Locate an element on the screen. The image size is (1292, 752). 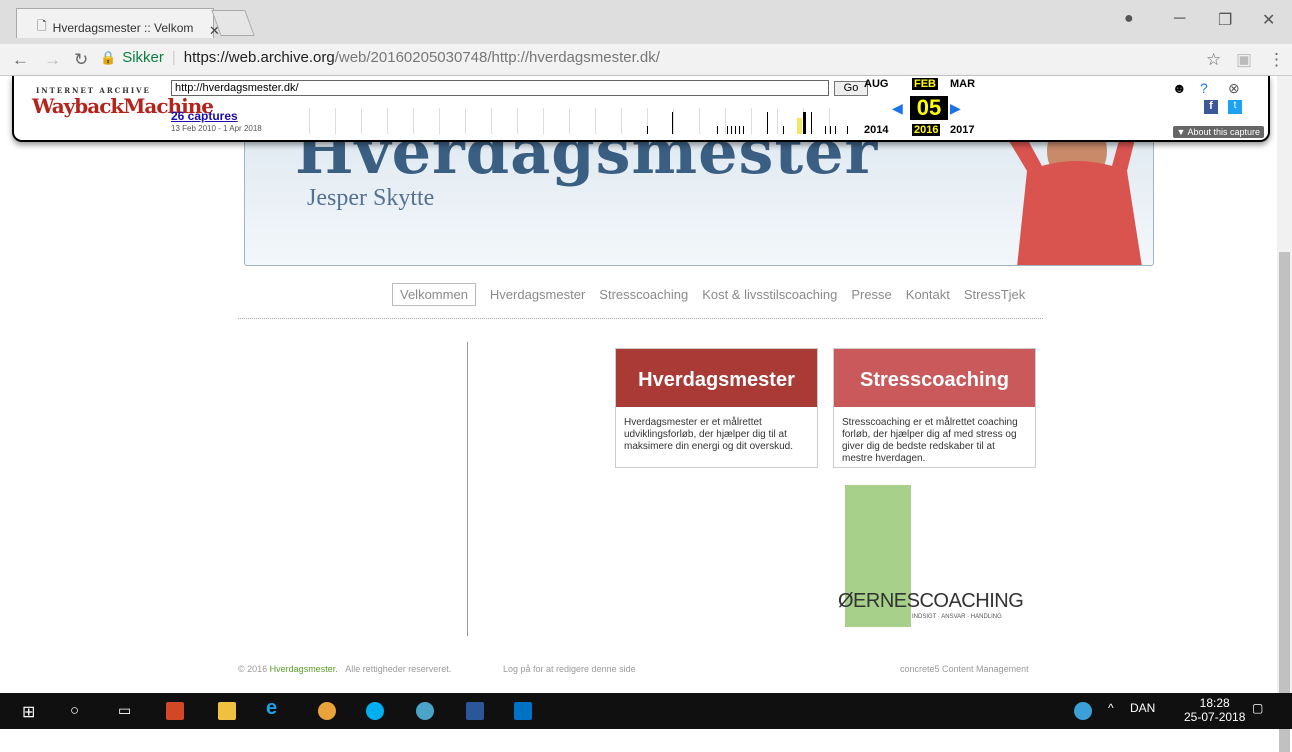
twitter-icon: t is located at coordinates (1235, 107).